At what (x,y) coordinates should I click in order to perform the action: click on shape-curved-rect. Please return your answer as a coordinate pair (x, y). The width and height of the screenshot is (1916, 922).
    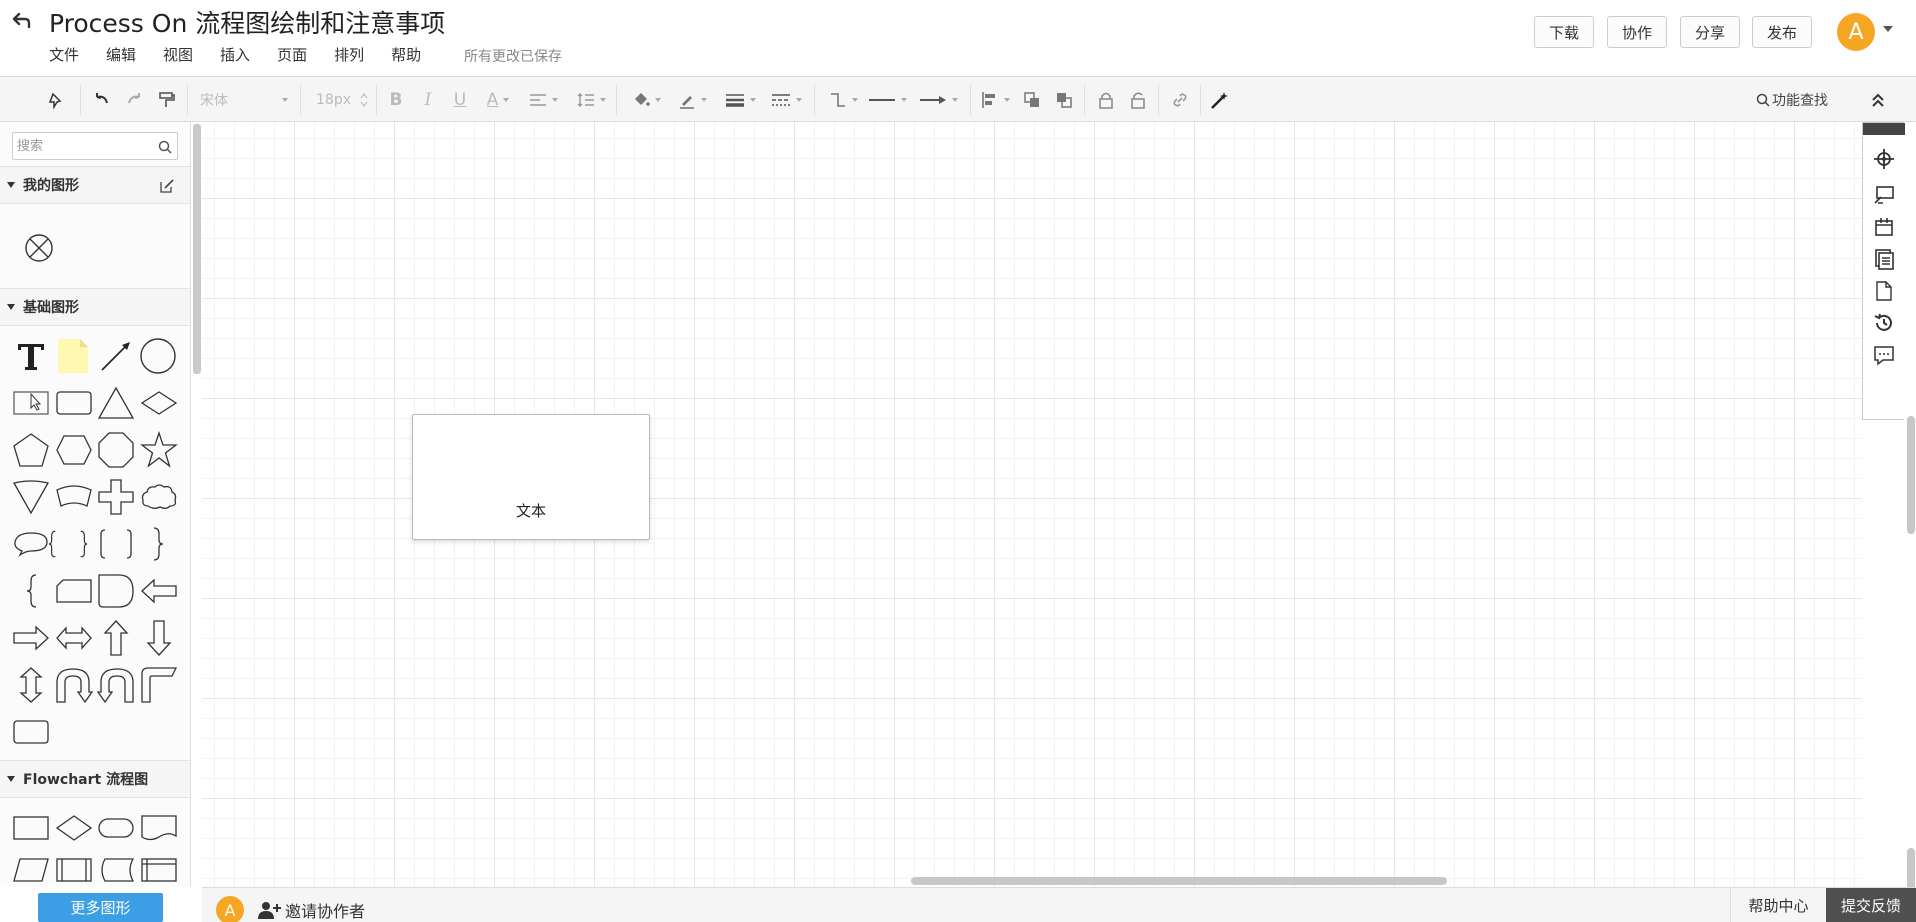
    Looking at the image, I should click on (74, 497).